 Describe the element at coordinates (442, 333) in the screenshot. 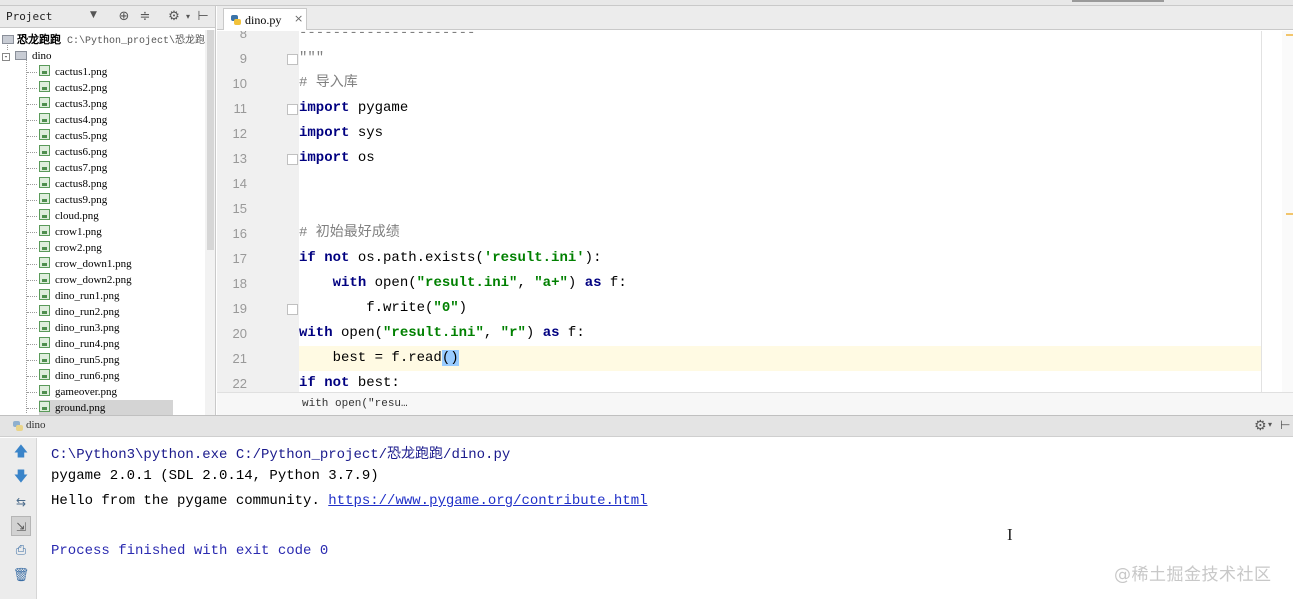

I see `code-line: with open("result.ini", "r") as f:` at that location.